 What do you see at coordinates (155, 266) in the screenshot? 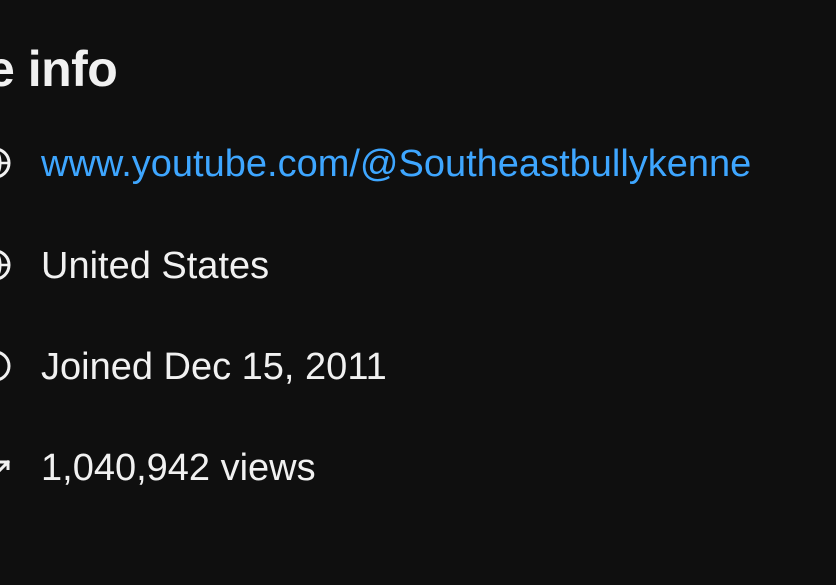
I see `location-text: United States` at bounding box center [155, 266].